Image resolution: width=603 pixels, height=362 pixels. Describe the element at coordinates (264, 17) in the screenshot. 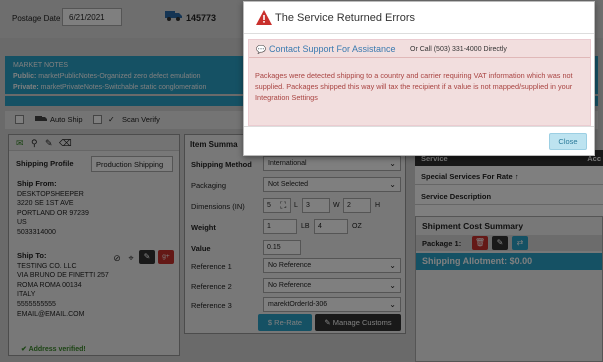

I see `warning-icon` at that location.